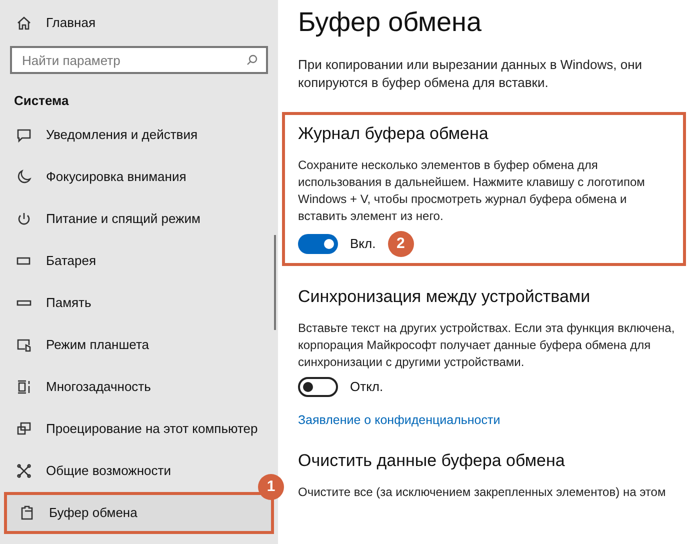 Image resolution: width=700 pixels, height=544 pixels. Describe the element at coordinates (471, 74) in the screenshot. I see `intro-text: При копировании или вырезании данных в Windows, они копируются в буфер обмена для вставки.` at that location.